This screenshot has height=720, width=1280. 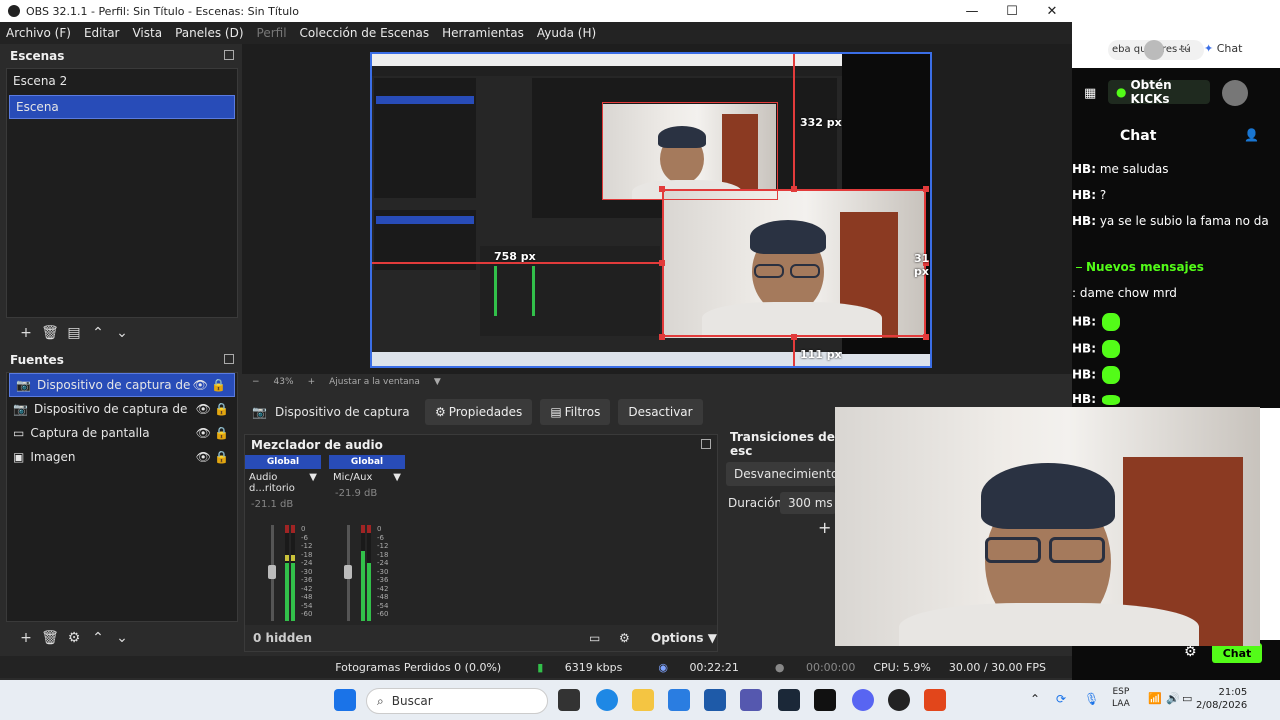 What do you see at coordinates (715, 700) in the screenshot?
I see `outlook-icon` at bounding box center [715, 700].